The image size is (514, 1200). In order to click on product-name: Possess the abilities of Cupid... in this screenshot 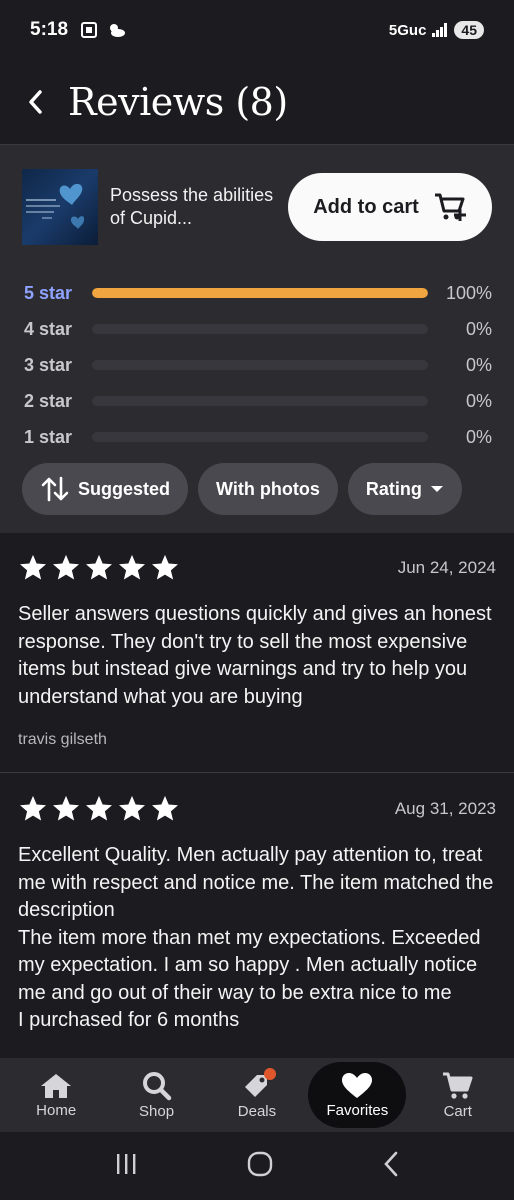, I will do `click(195, 207)`.